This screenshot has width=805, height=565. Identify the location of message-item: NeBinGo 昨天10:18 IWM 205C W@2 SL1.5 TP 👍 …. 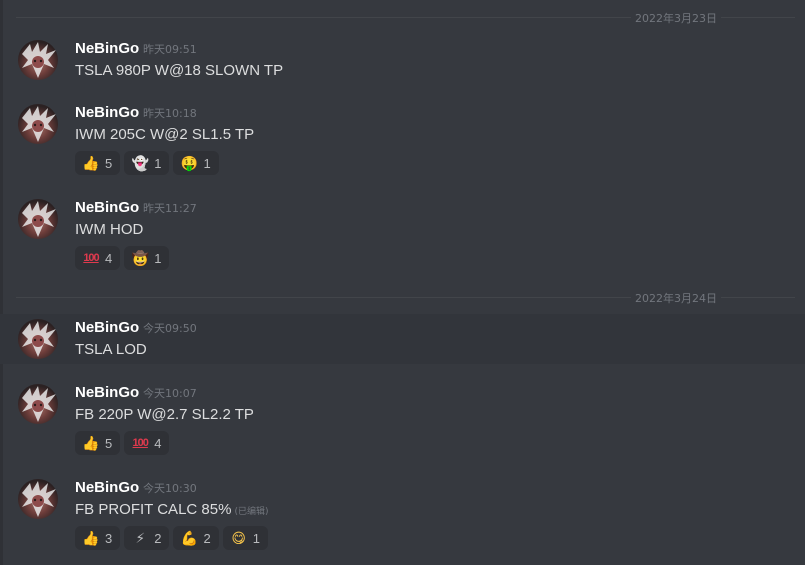
(402, 140).